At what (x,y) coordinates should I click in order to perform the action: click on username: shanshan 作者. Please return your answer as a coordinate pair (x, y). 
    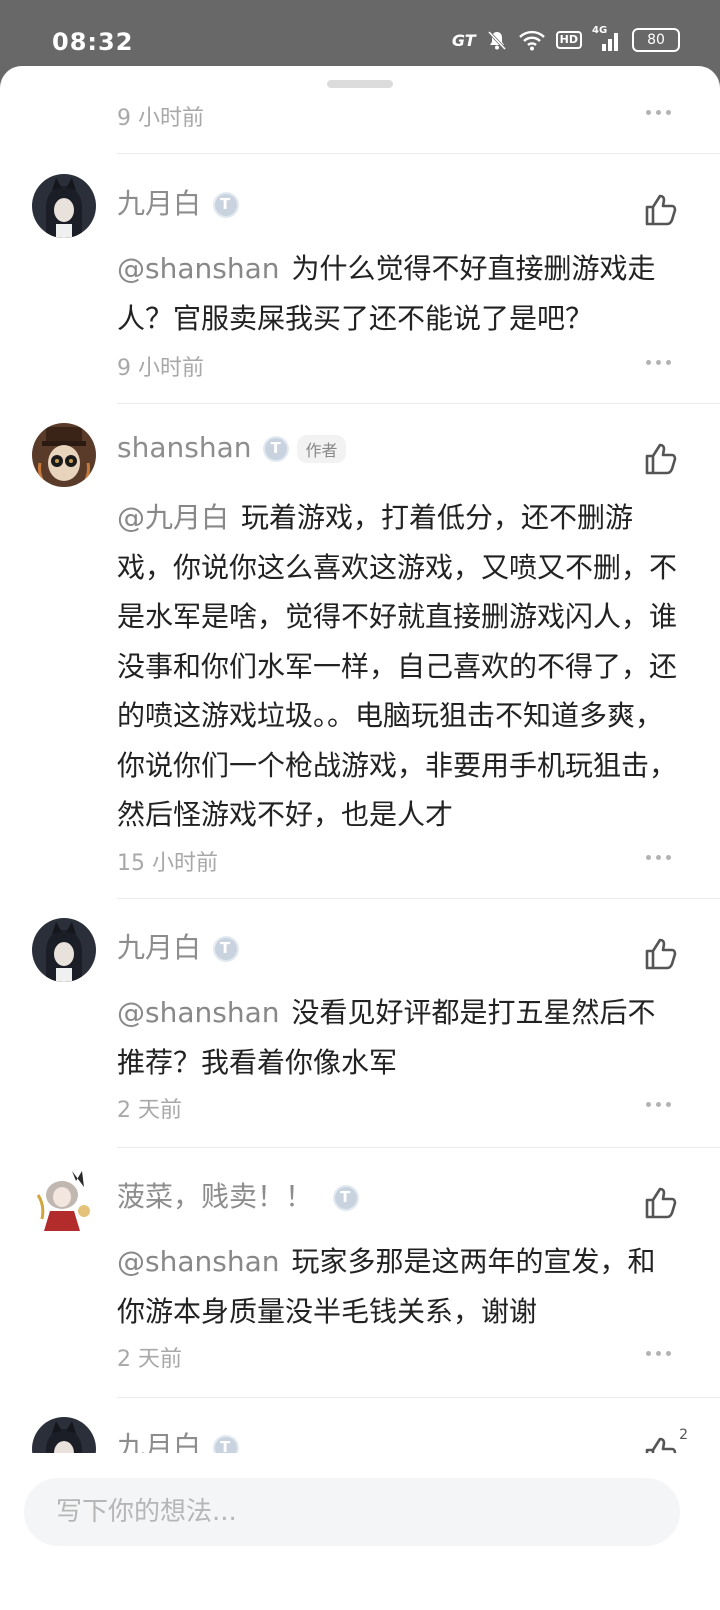
    Looking at the image, I should click on (231, 447).